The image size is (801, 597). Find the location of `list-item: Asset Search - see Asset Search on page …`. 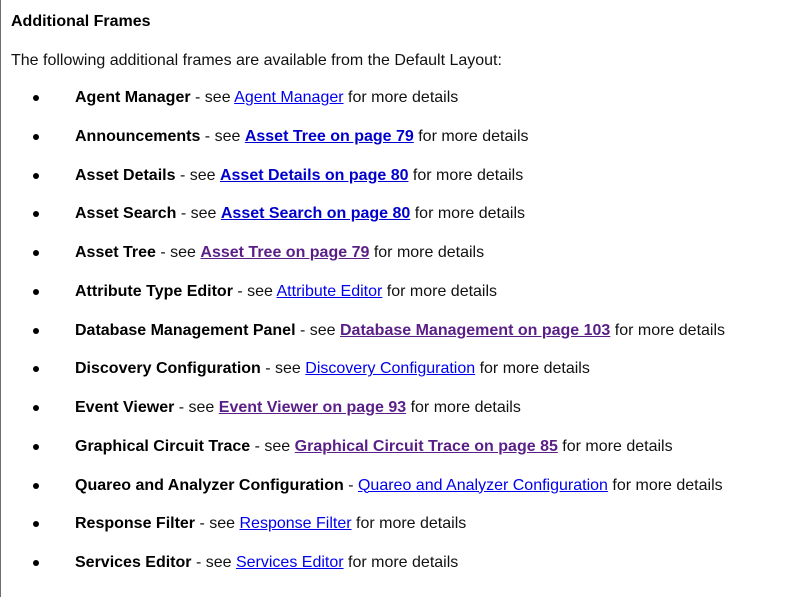

list-item: Asset Search - see Asset Search on page … is located at coordinates (401, 223).